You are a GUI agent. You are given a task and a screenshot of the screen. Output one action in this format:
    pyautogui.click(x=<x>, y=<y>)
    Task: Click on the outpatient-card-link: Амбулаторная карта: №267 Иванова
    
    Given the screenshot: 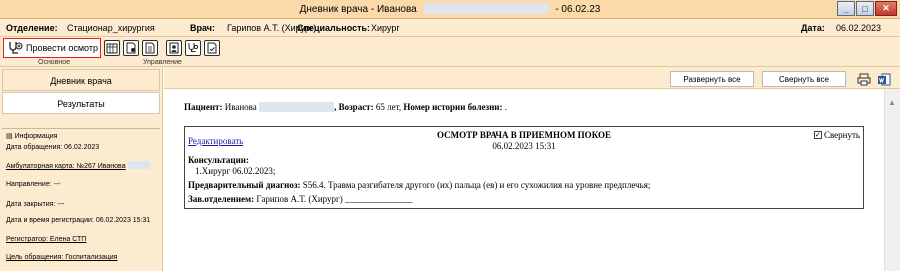 What is the action you would take?
    pyautogui.click(x=66, y=166)
    